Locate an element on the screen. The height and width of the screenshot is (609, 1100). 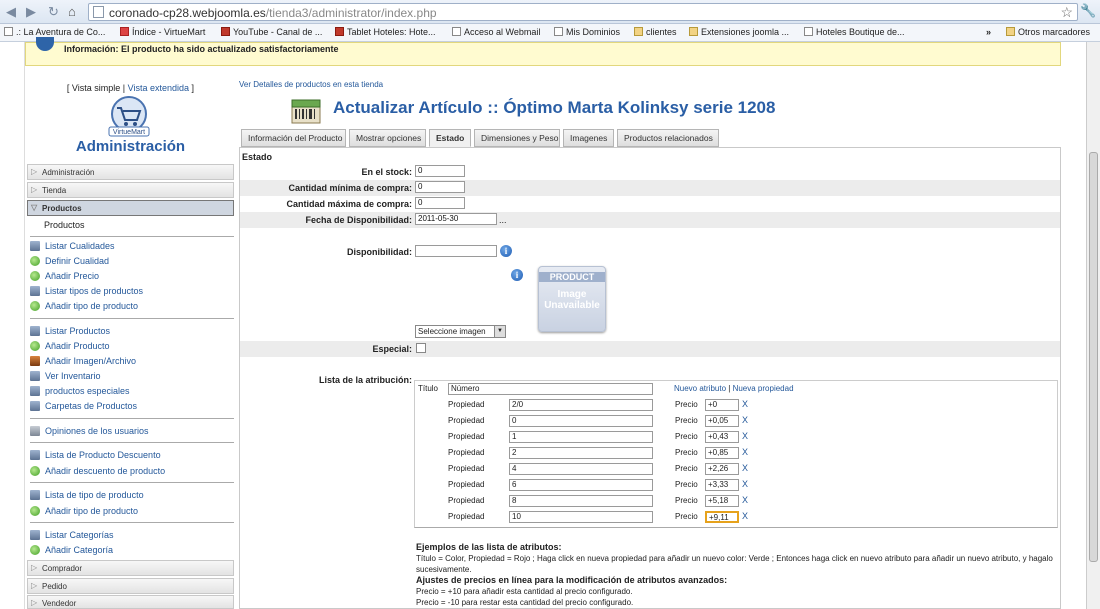
bookmarks-overflow: » is located at coordinates (988, 32).